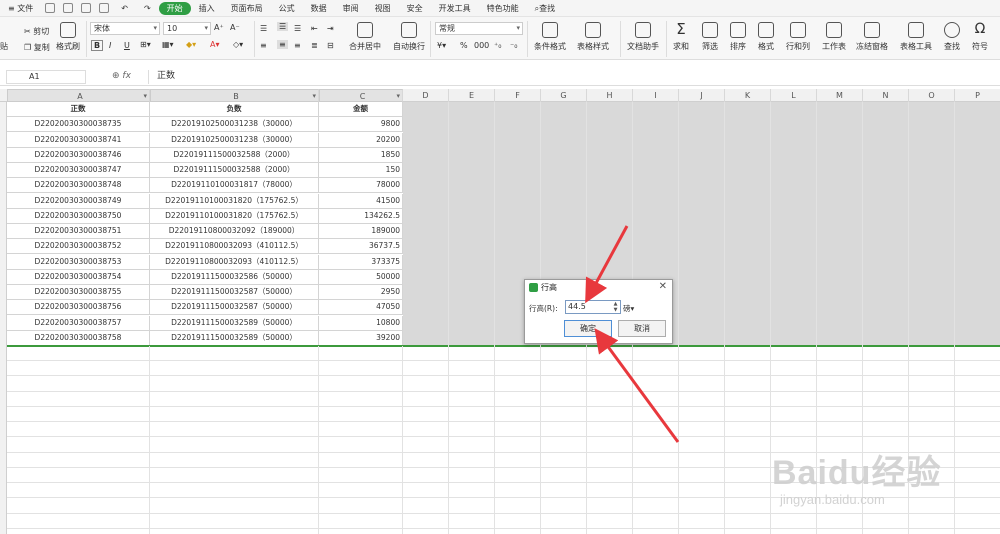 The height and width of the screenshot is (534, 1000). Describe the element at coordinates (545, 8) in the screenshot. I see `search-menu: ⌕查找` at that location.